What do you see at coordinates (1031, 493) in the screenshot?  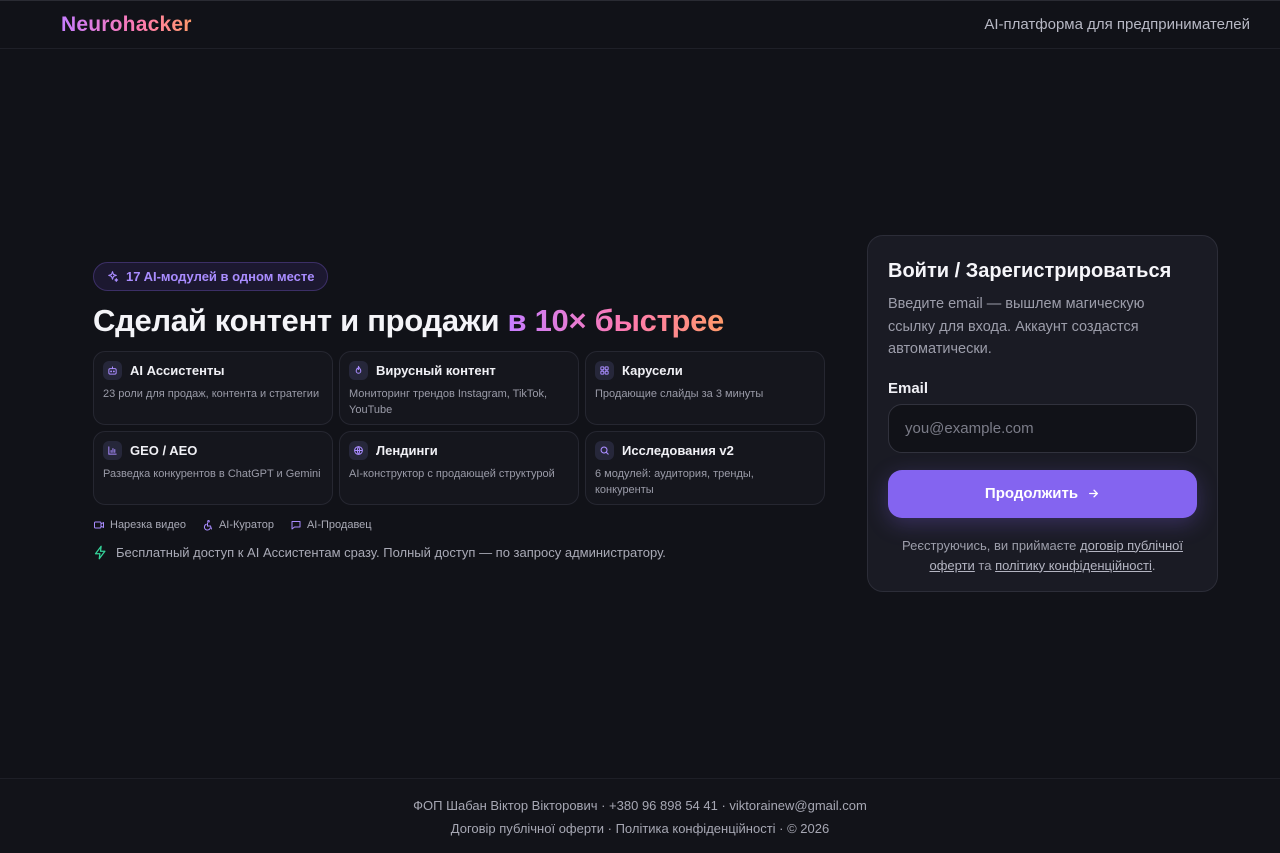 I see `continue-button-label: Продолжить` at bounding box center [1031, 493].